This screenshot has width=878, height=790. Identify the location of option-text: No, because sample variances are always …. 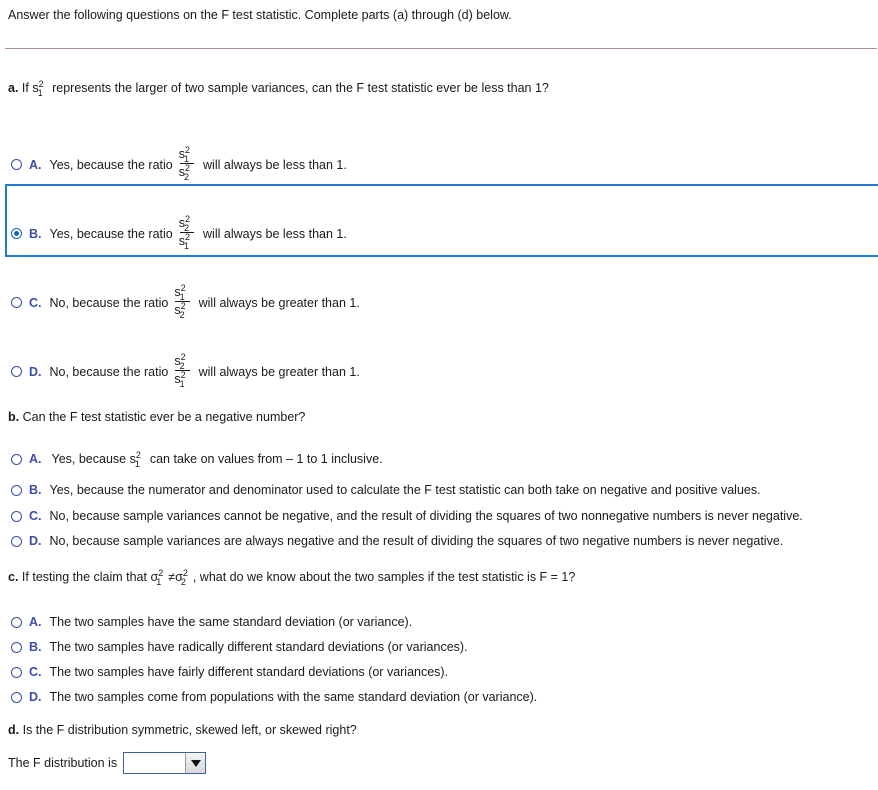
(416, 541).